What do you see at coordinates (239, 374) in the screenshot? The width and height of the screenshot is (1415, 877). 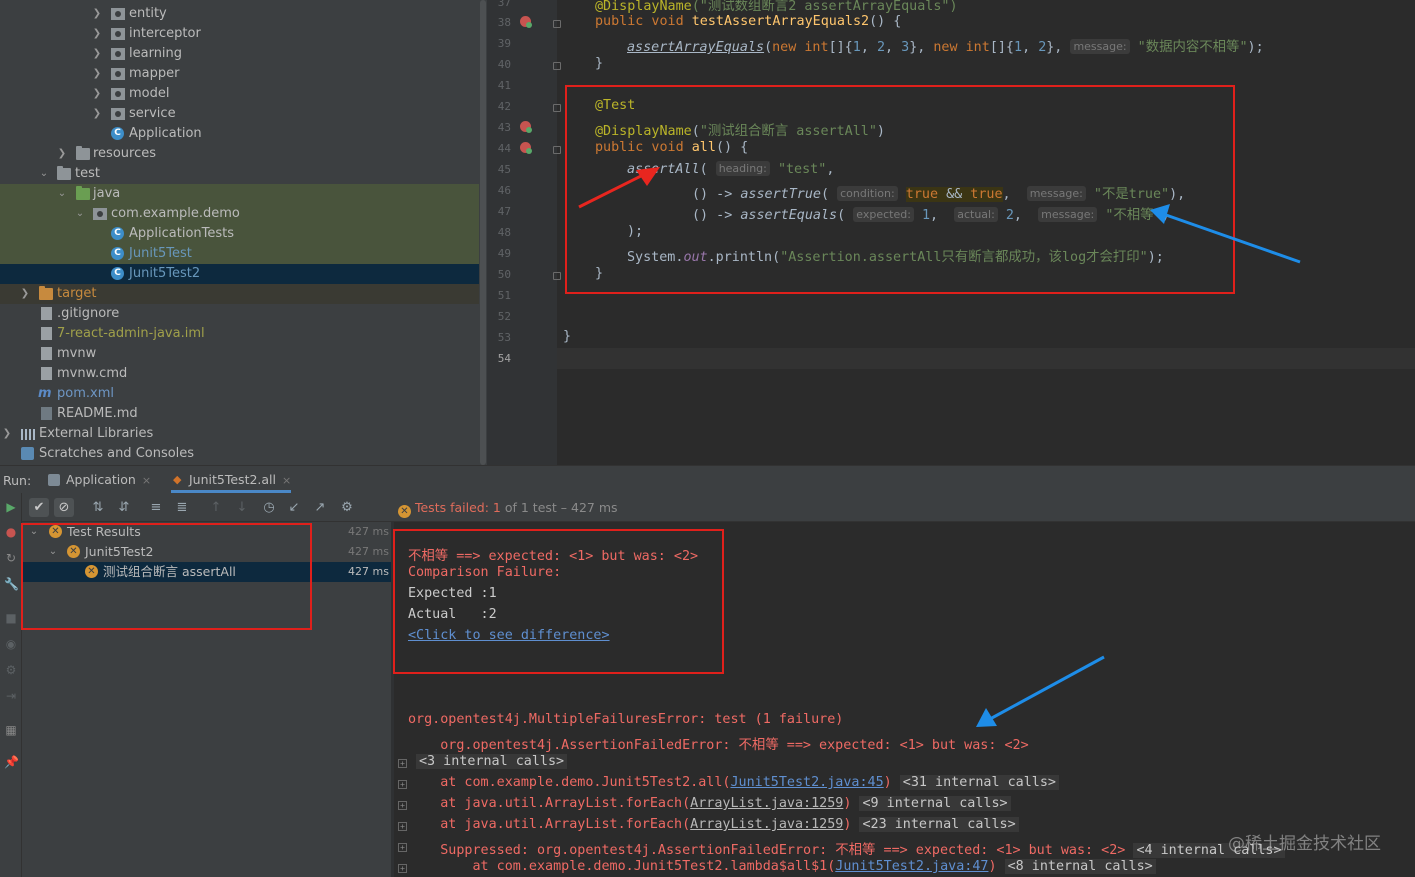 I see `tree-item-mvnw-cmd: mvnw.cmd` at bounding box center [239, 374].